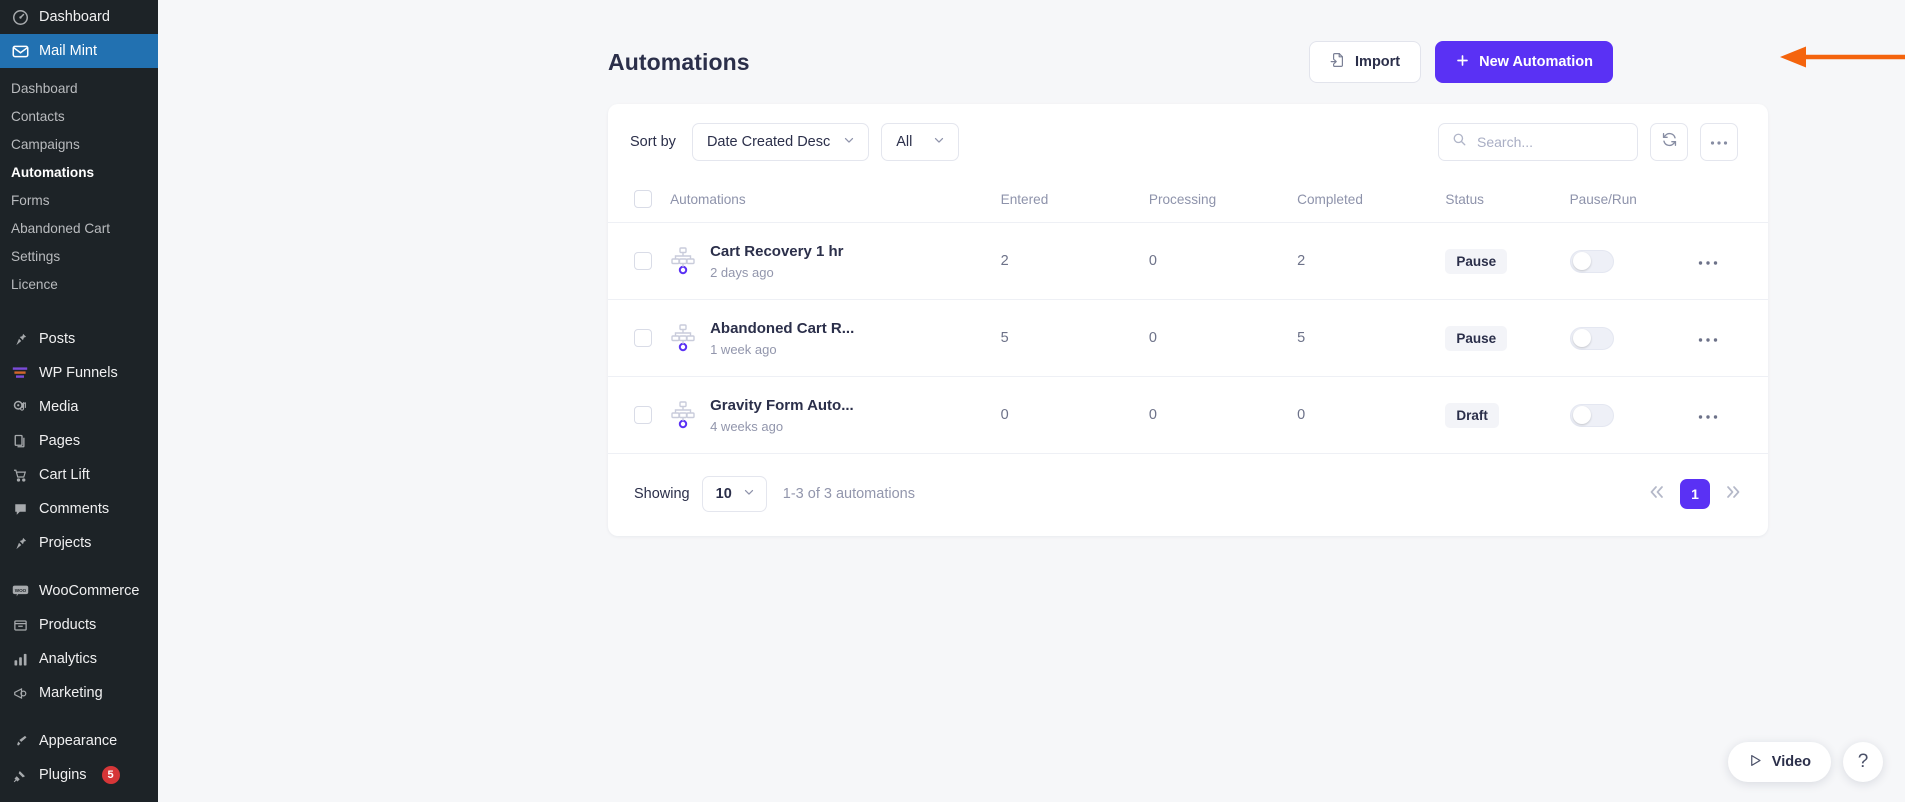  What do you see at coordinates (1524, 62) in the screenshot?
I see `new-automation-button: New Automation` at bounding box center [1524, 62].